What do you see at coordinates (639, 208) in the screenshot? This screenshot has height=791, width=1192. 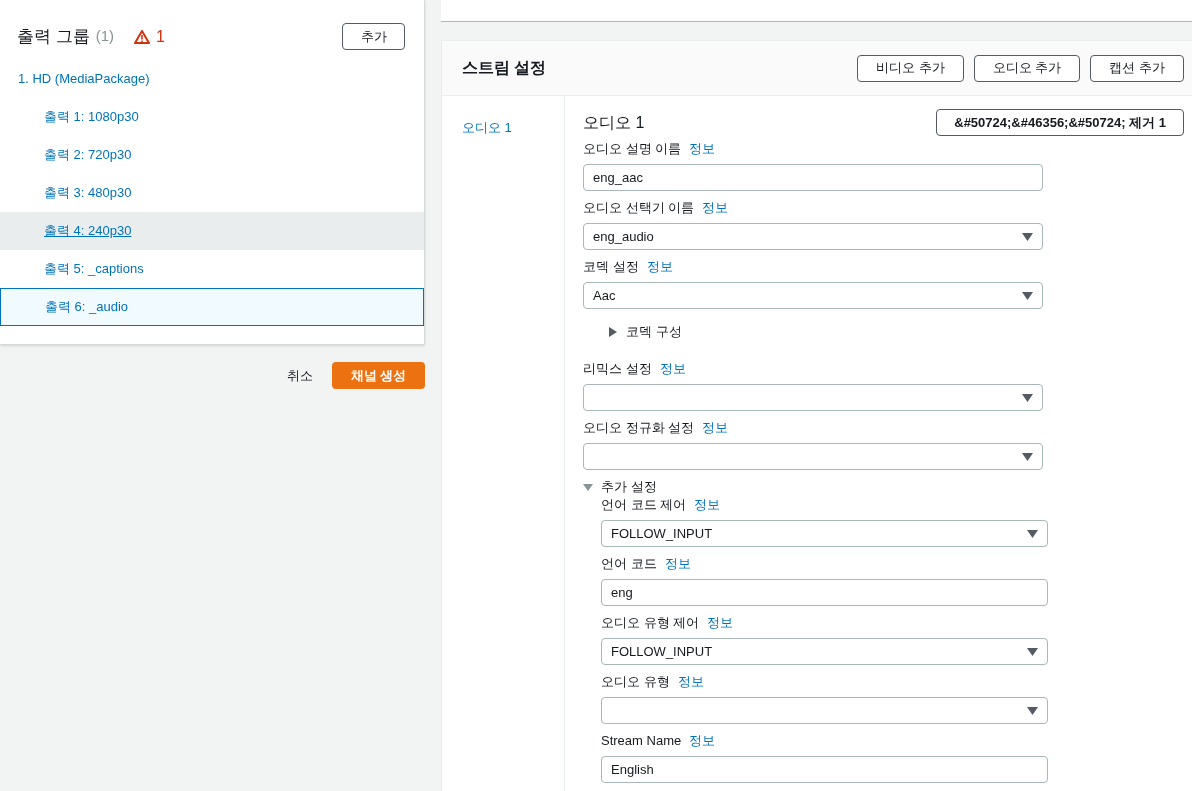 I see `field-label: 오디오 선택기 이름` at bounding box center [639, 208].